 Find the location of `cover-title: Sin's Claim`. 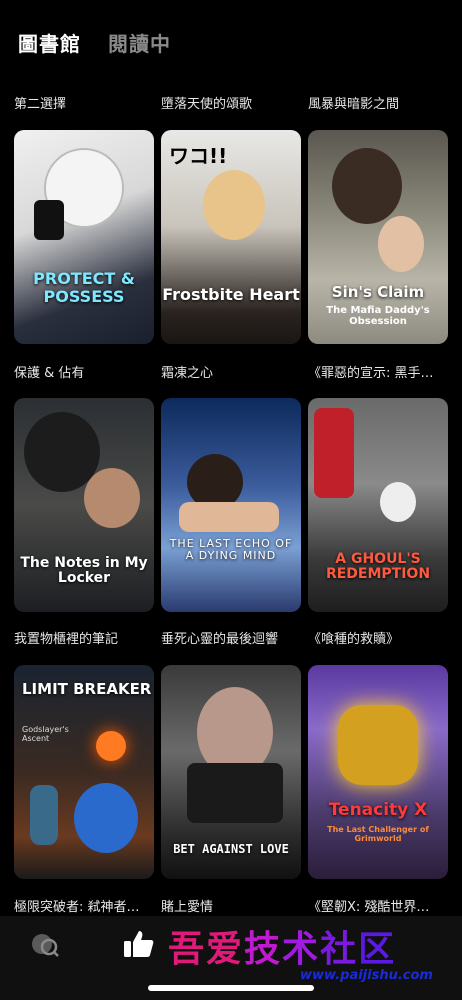

cover-title: Sin's Claim is located at coordinates (378, 292).